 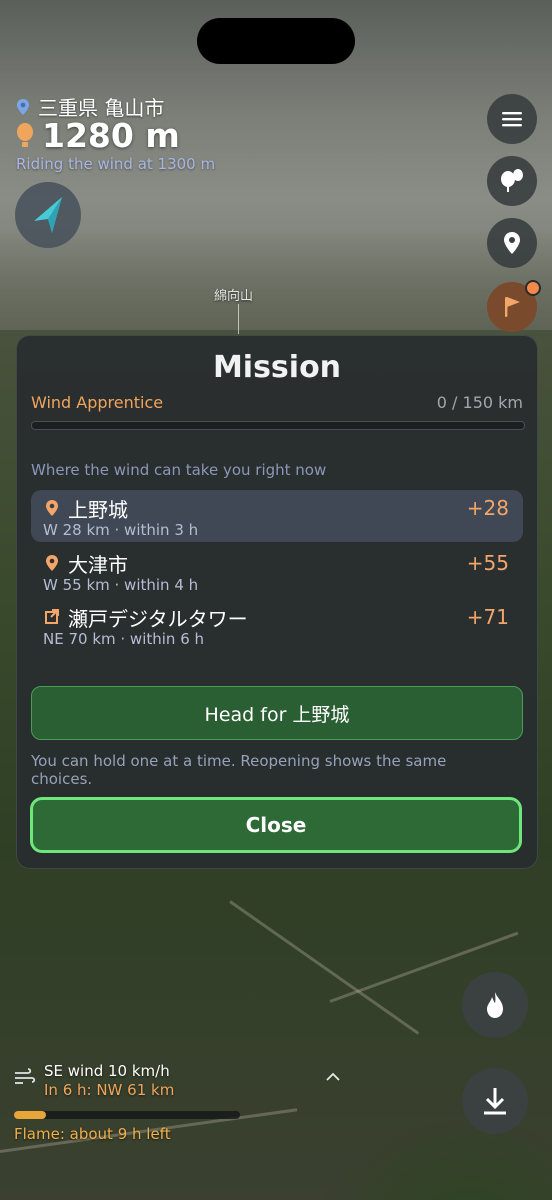 I want to click on altitude-value: 1280 m, so click(x=111, y=135).